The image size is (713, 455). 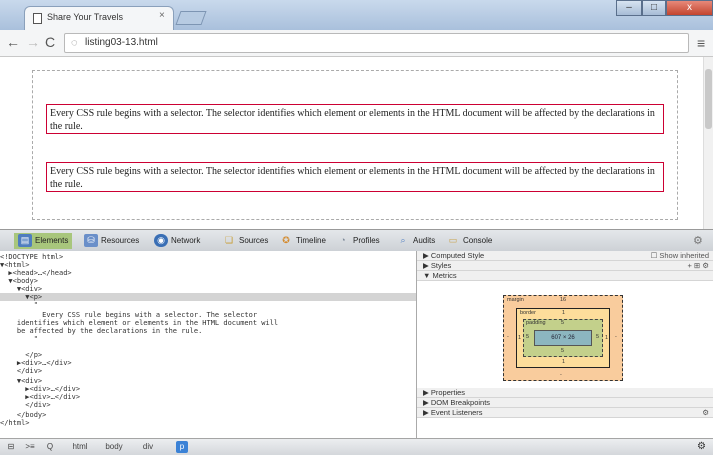 What do you see at coordinates (114, 447) in the screenshot?
I see `breadcrumb-body: body` at bounding box center [114, 447].